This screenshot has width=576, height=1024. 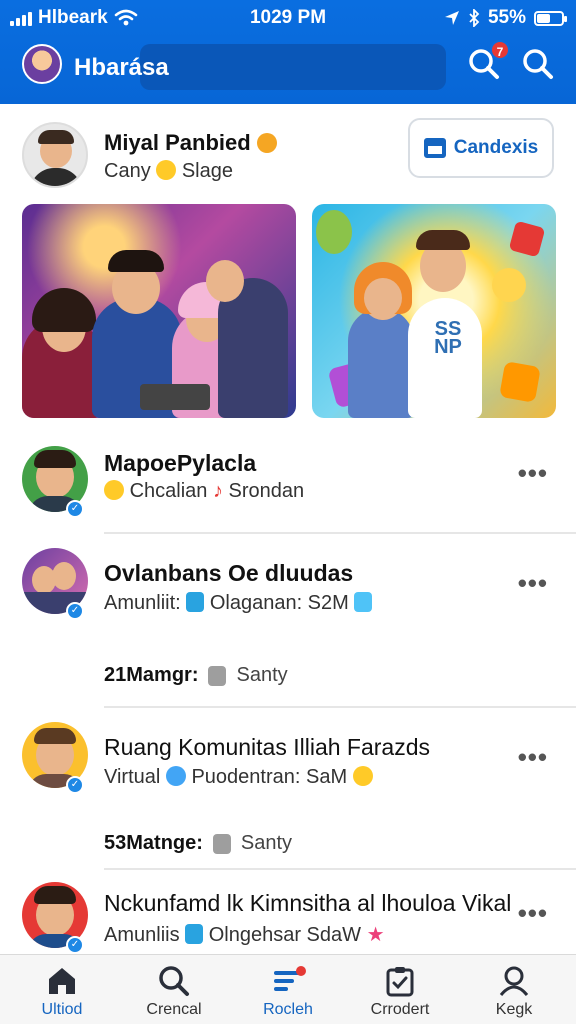 I want to click on profile-subtitle: Cany Slage, so click(x=168, y=171).